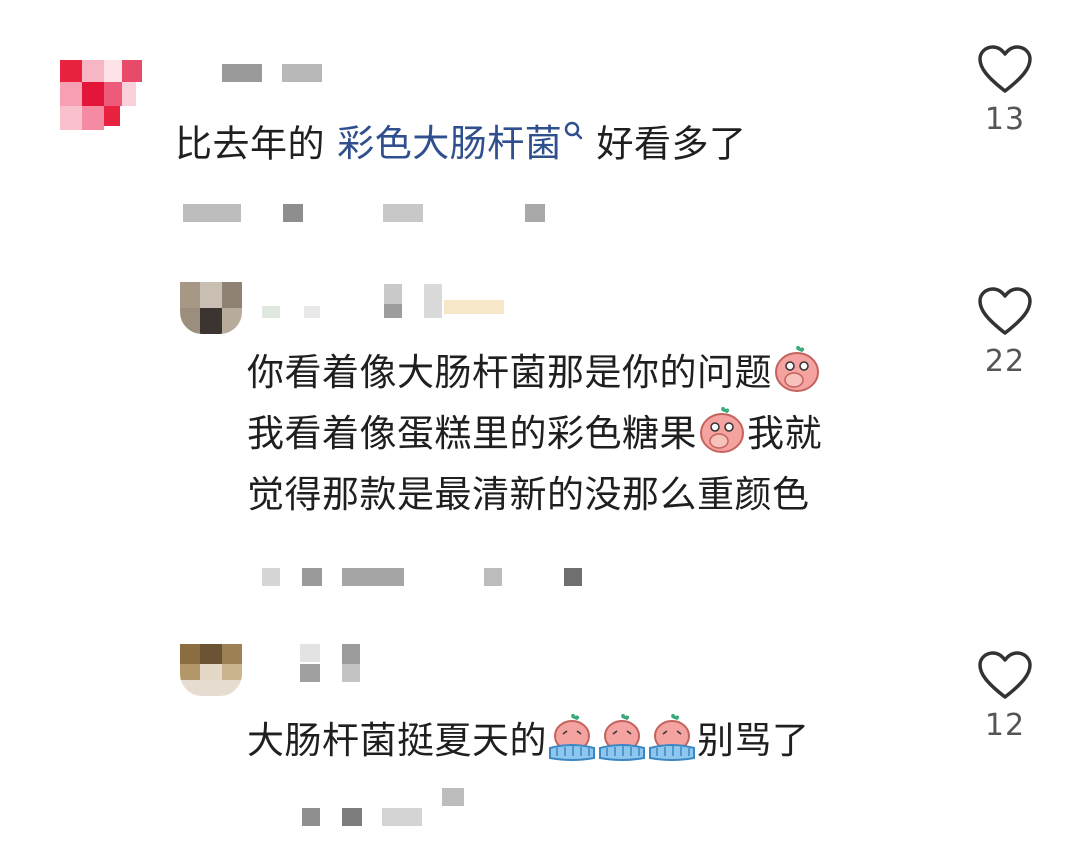 Image resolution: width=1080 pixels, height=857 pixels. What do you see at coordinates (450, 144) in the screenshot?
I see `search-link-label: 彩色大肠杆菌` at bounding box center [450, 144].